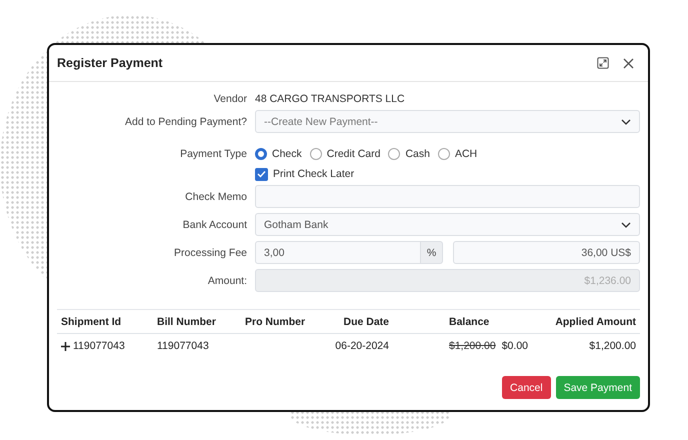 The image size is (688, 440). Describe the element at coordinates (65, 346) in the screenshot. I see `plus-icon` at that location.